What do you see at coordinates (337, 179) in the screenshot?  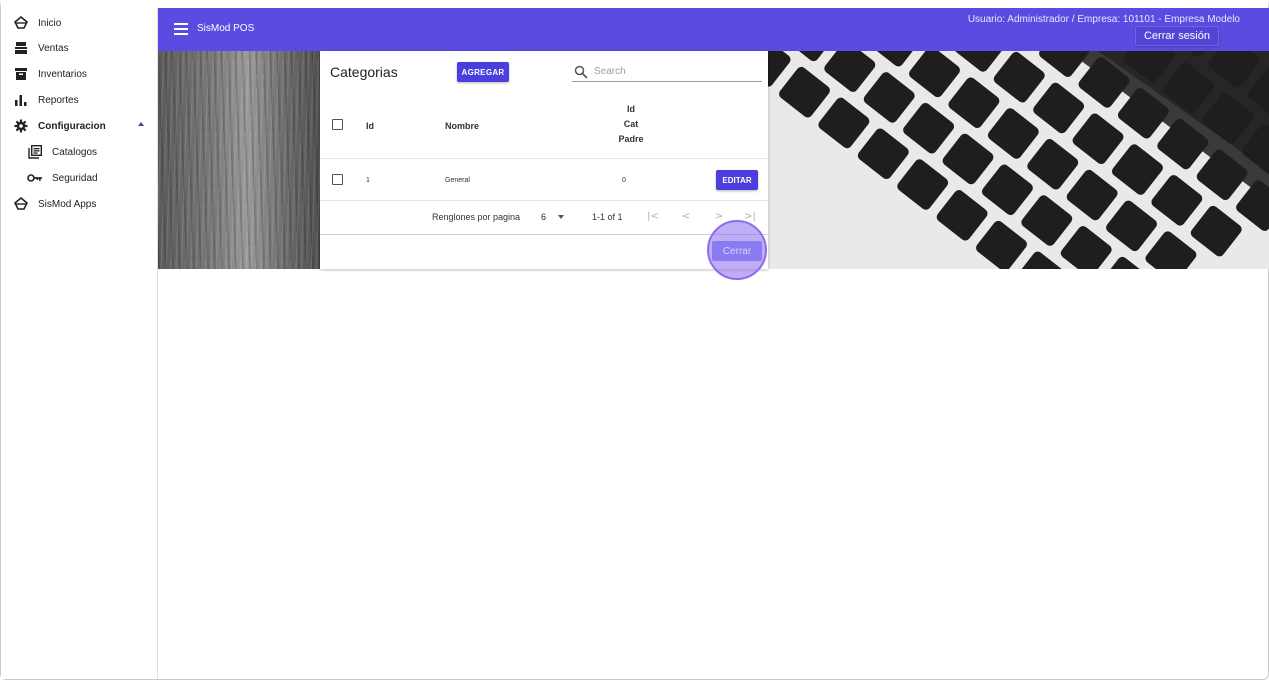 I see `row-checkbox` at bounding box center [337, 179].